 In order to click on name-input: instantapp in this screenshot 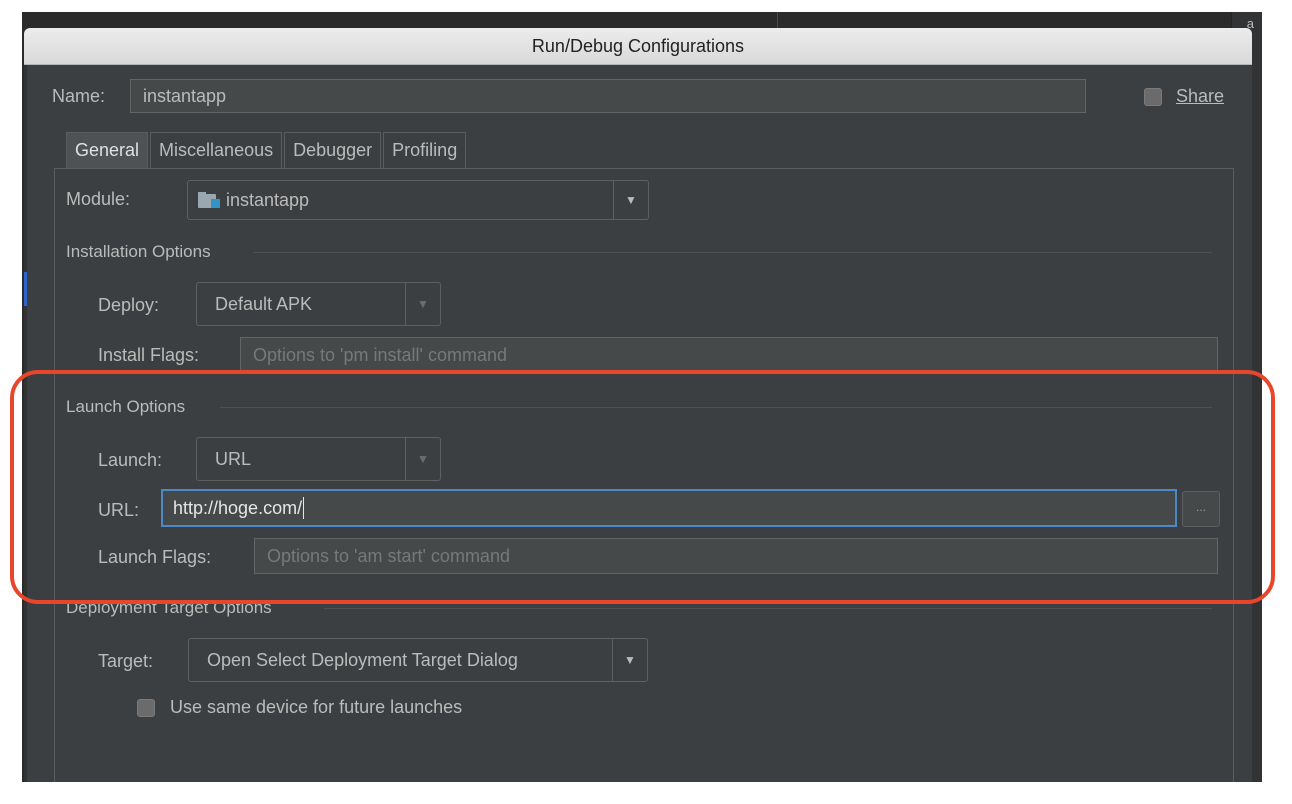, I will do `click(608, 96)`.